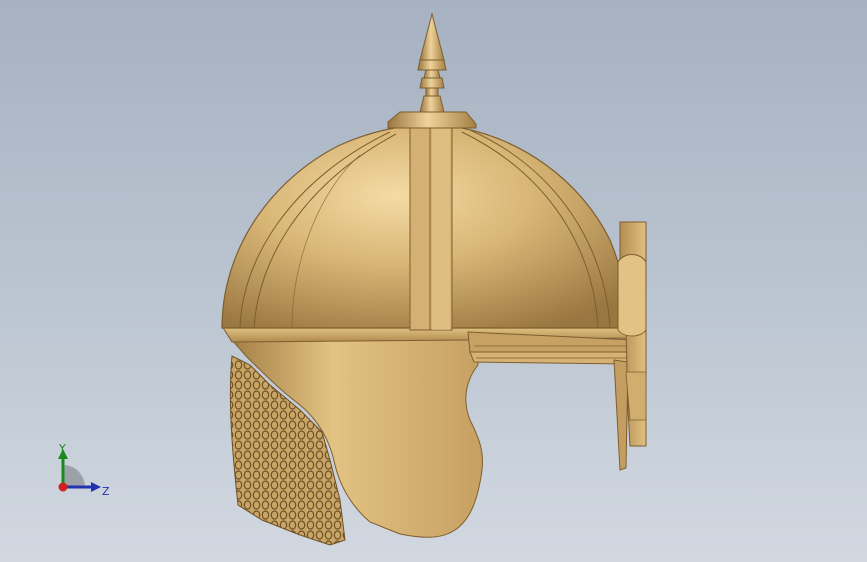 Image resolution: width=867 pixels, height=562 pixels. I want to click on visor-ridges, so click(551, 401).